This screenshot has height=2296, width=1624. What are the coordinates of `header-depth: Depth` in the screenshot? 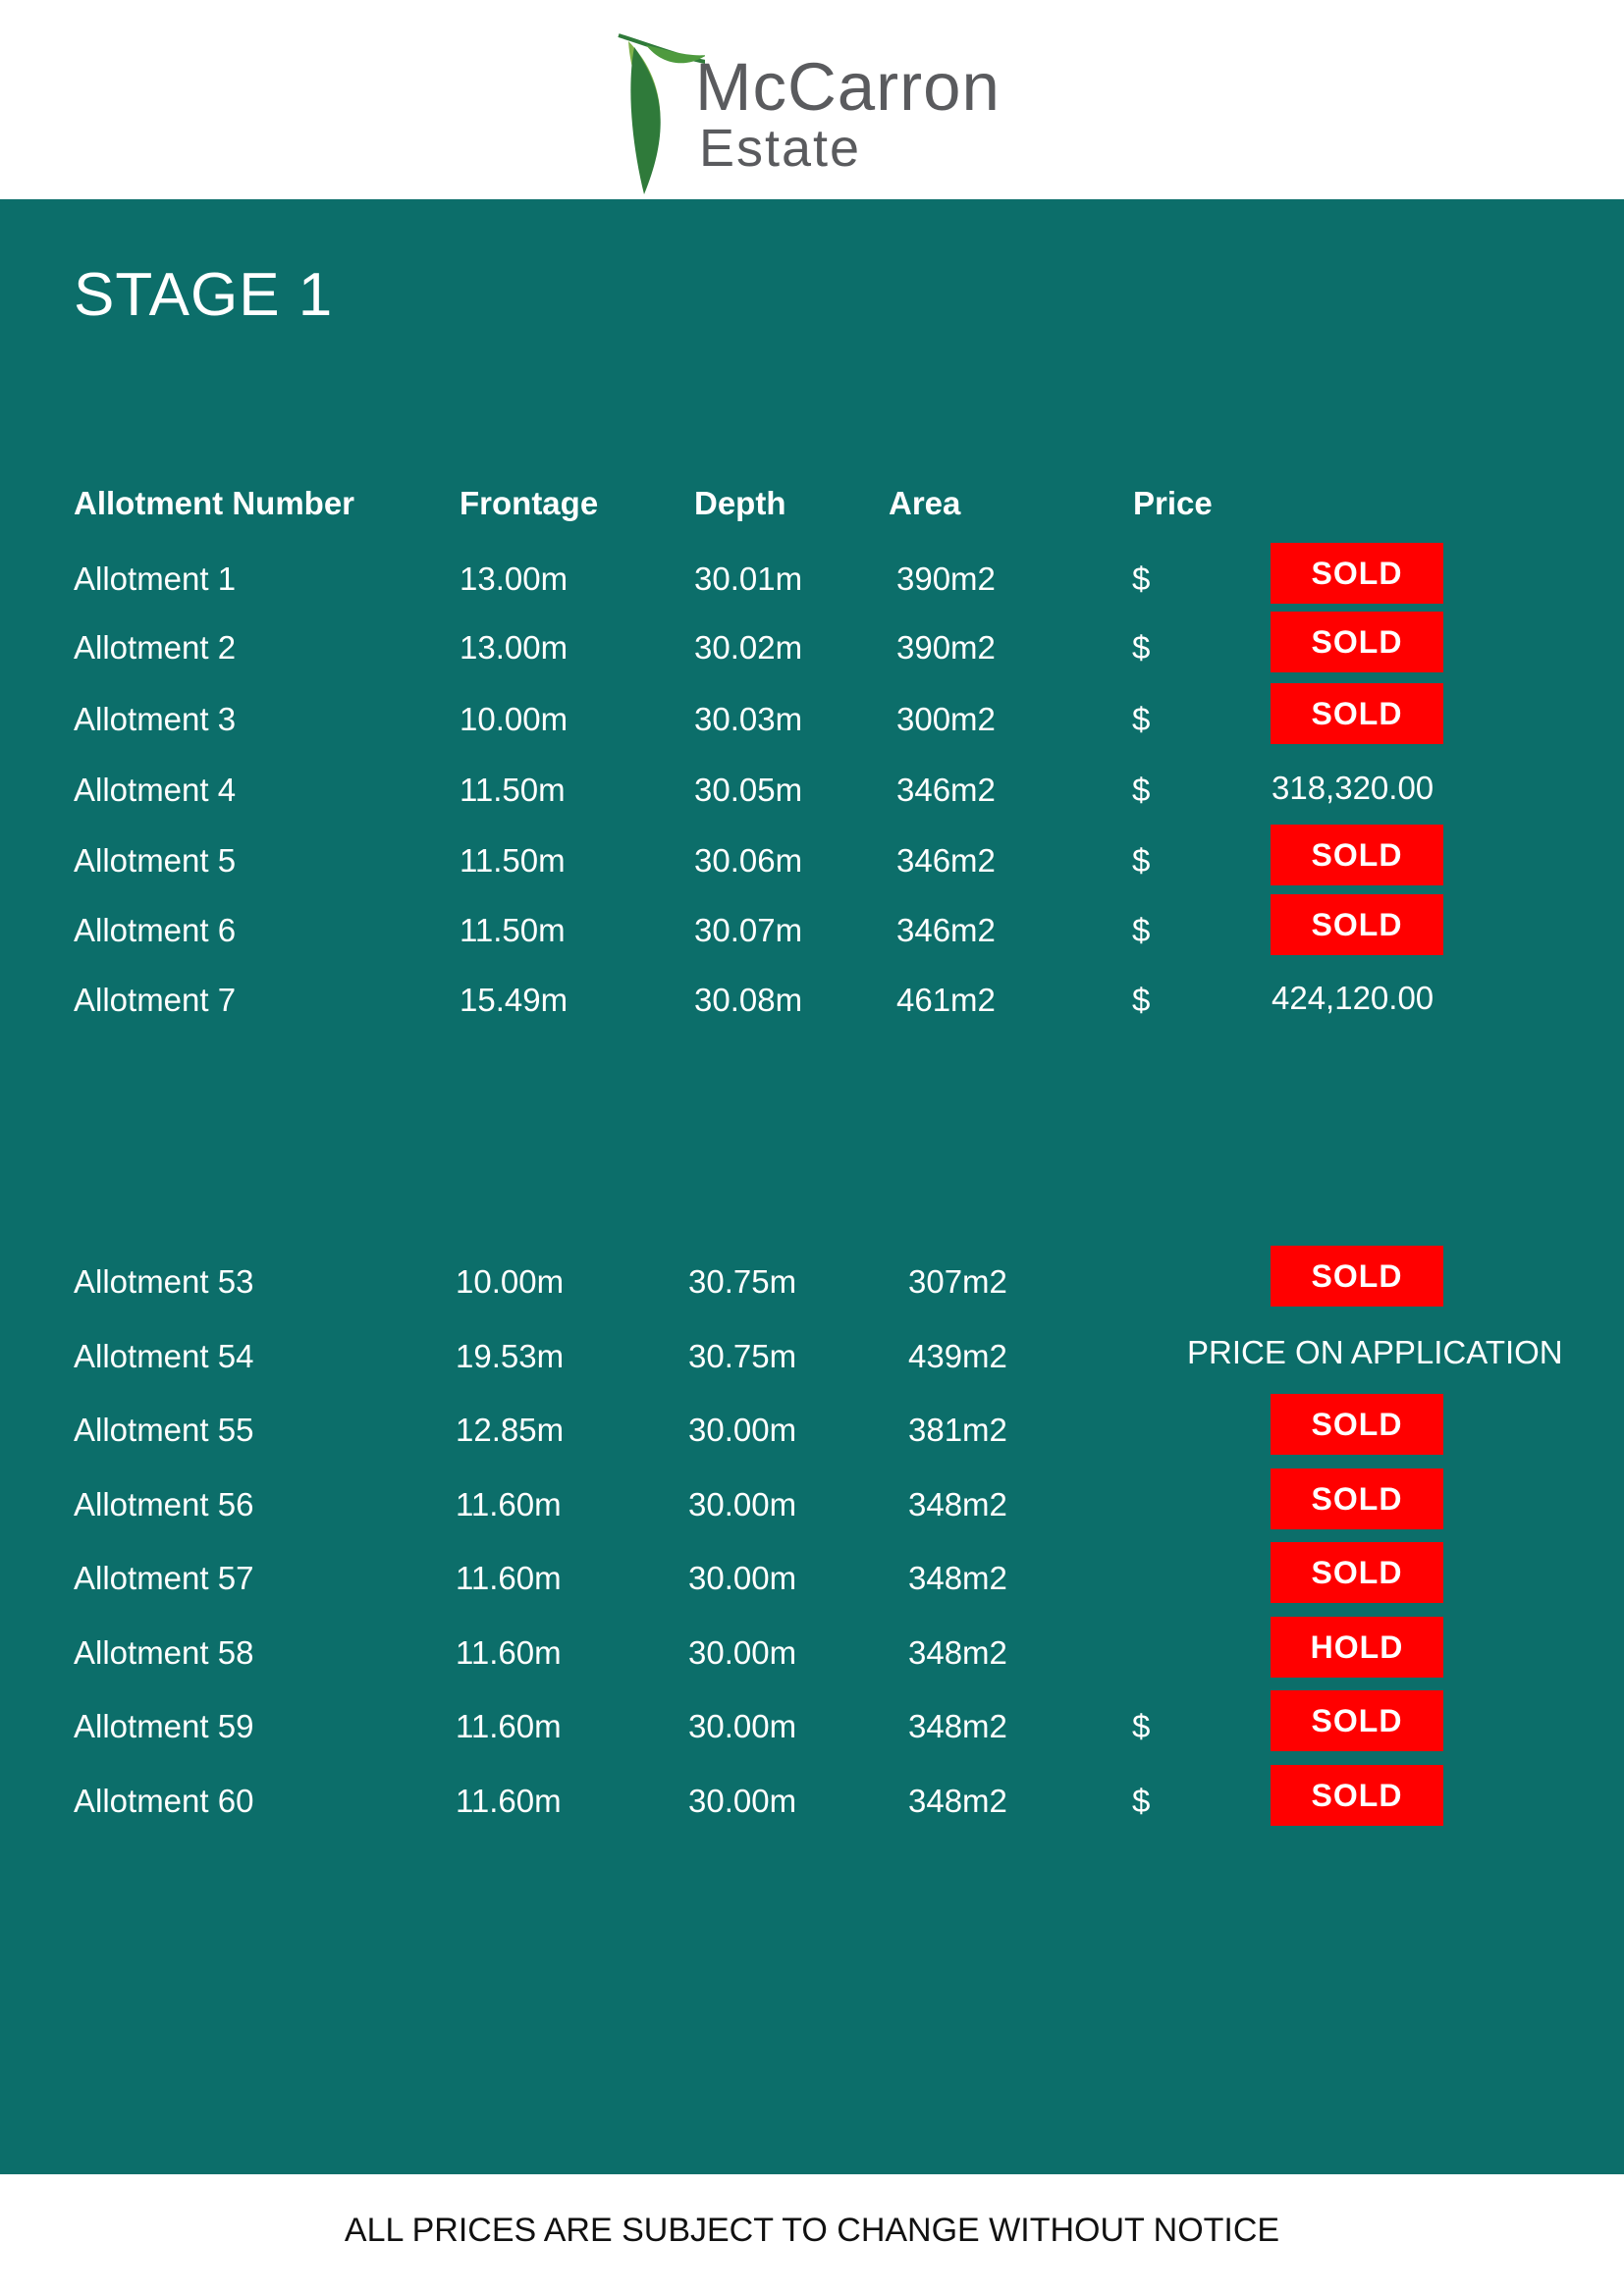 It's located at (740, 503).